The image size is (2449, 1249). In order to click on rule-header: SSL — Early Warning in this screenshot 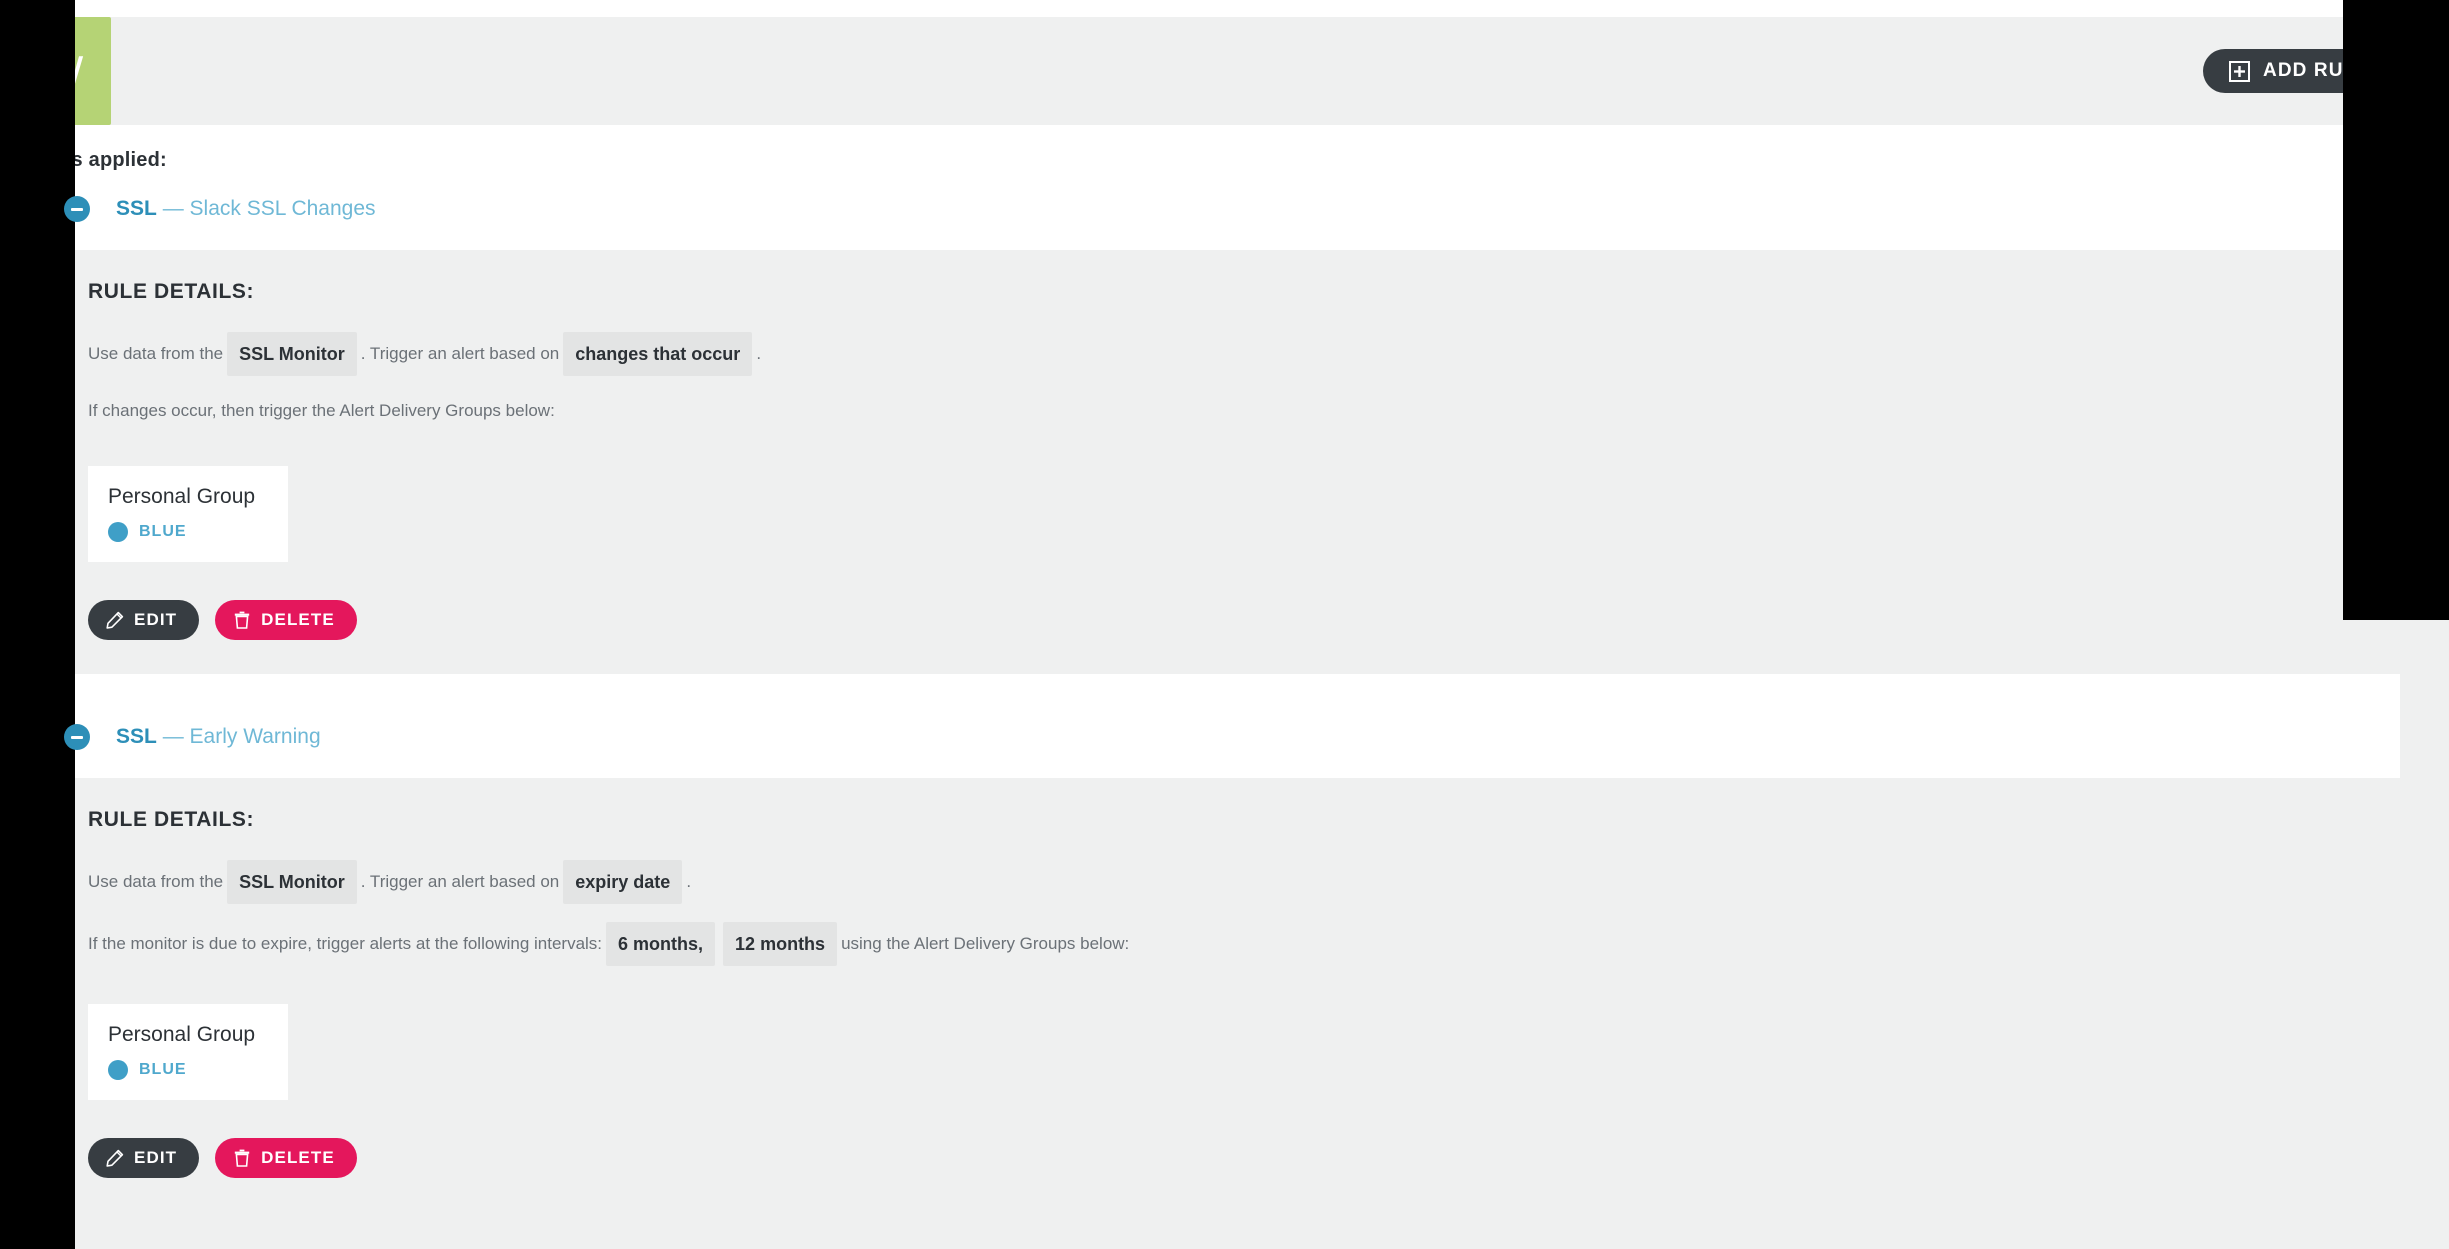, I will do `click(1200, 737)`.